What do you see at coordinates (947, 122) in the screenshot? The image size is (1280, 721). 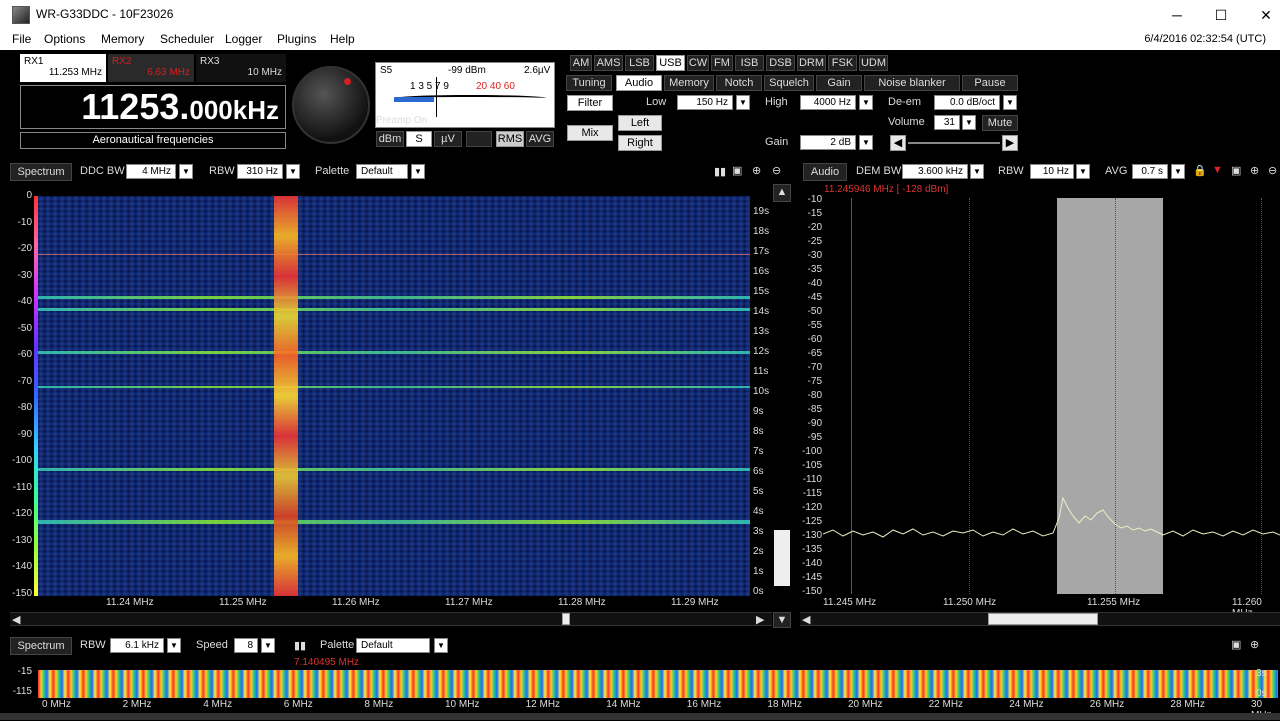 I see `volume-input: 31` at bounding box center [947, 122].